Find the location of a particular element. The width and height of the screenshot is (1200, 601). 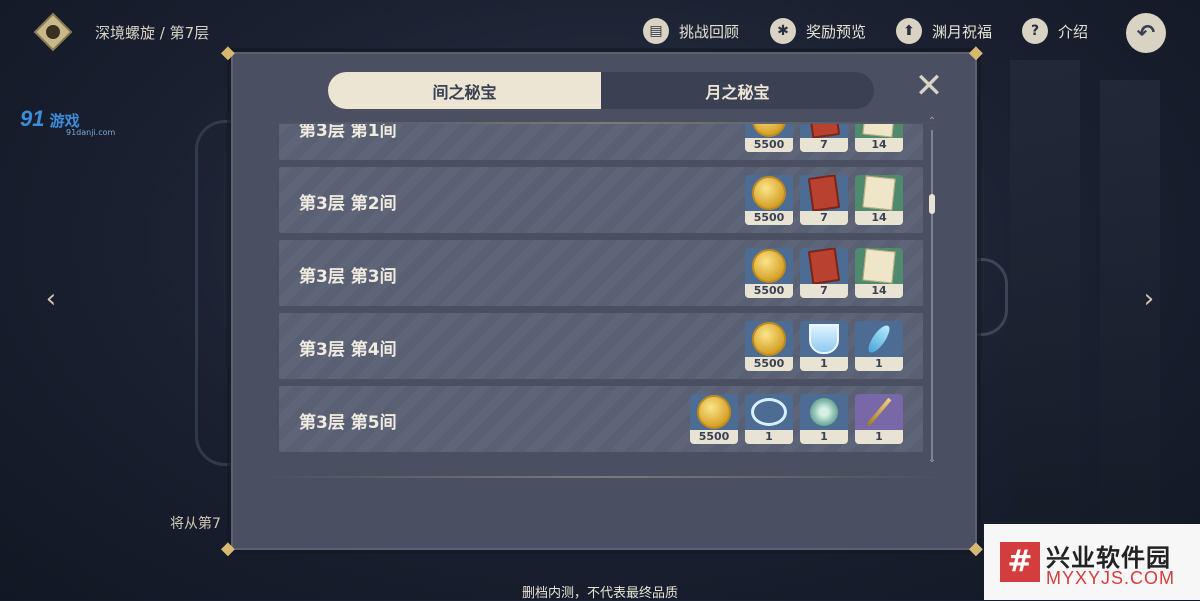

nav-label: 挑战回顾 is located at coordinates (709, 31).